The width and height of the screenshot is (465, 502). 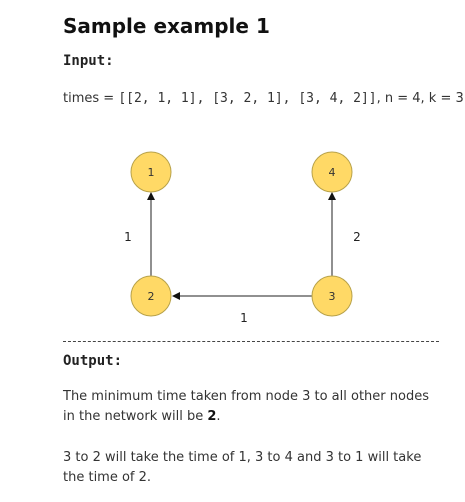 I want to click on graph-node-2: 2, so click(x=151, y=296).